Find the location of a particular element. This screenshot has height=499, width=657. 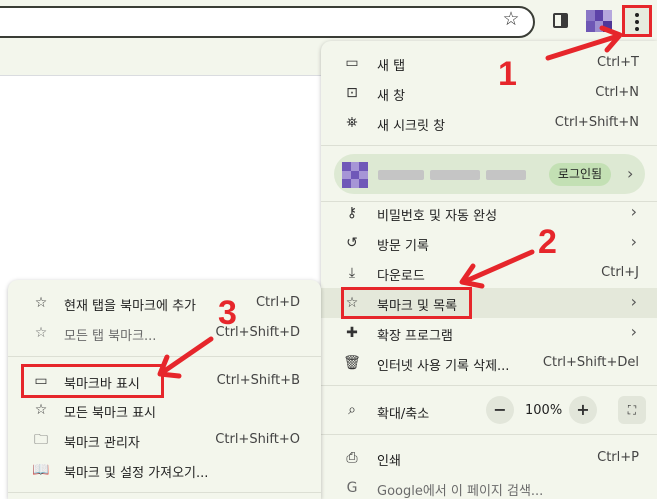

zoom-icon: ⌕ is located at coordinates (352, 410).